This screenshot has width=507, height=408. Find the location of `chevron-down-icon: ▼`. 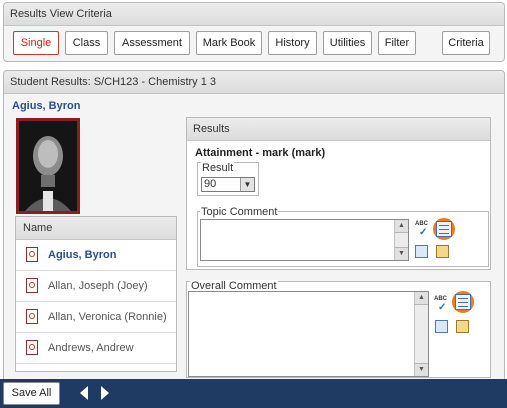

chevron-down-icon: ▼ is located at coordinates (247, 184).